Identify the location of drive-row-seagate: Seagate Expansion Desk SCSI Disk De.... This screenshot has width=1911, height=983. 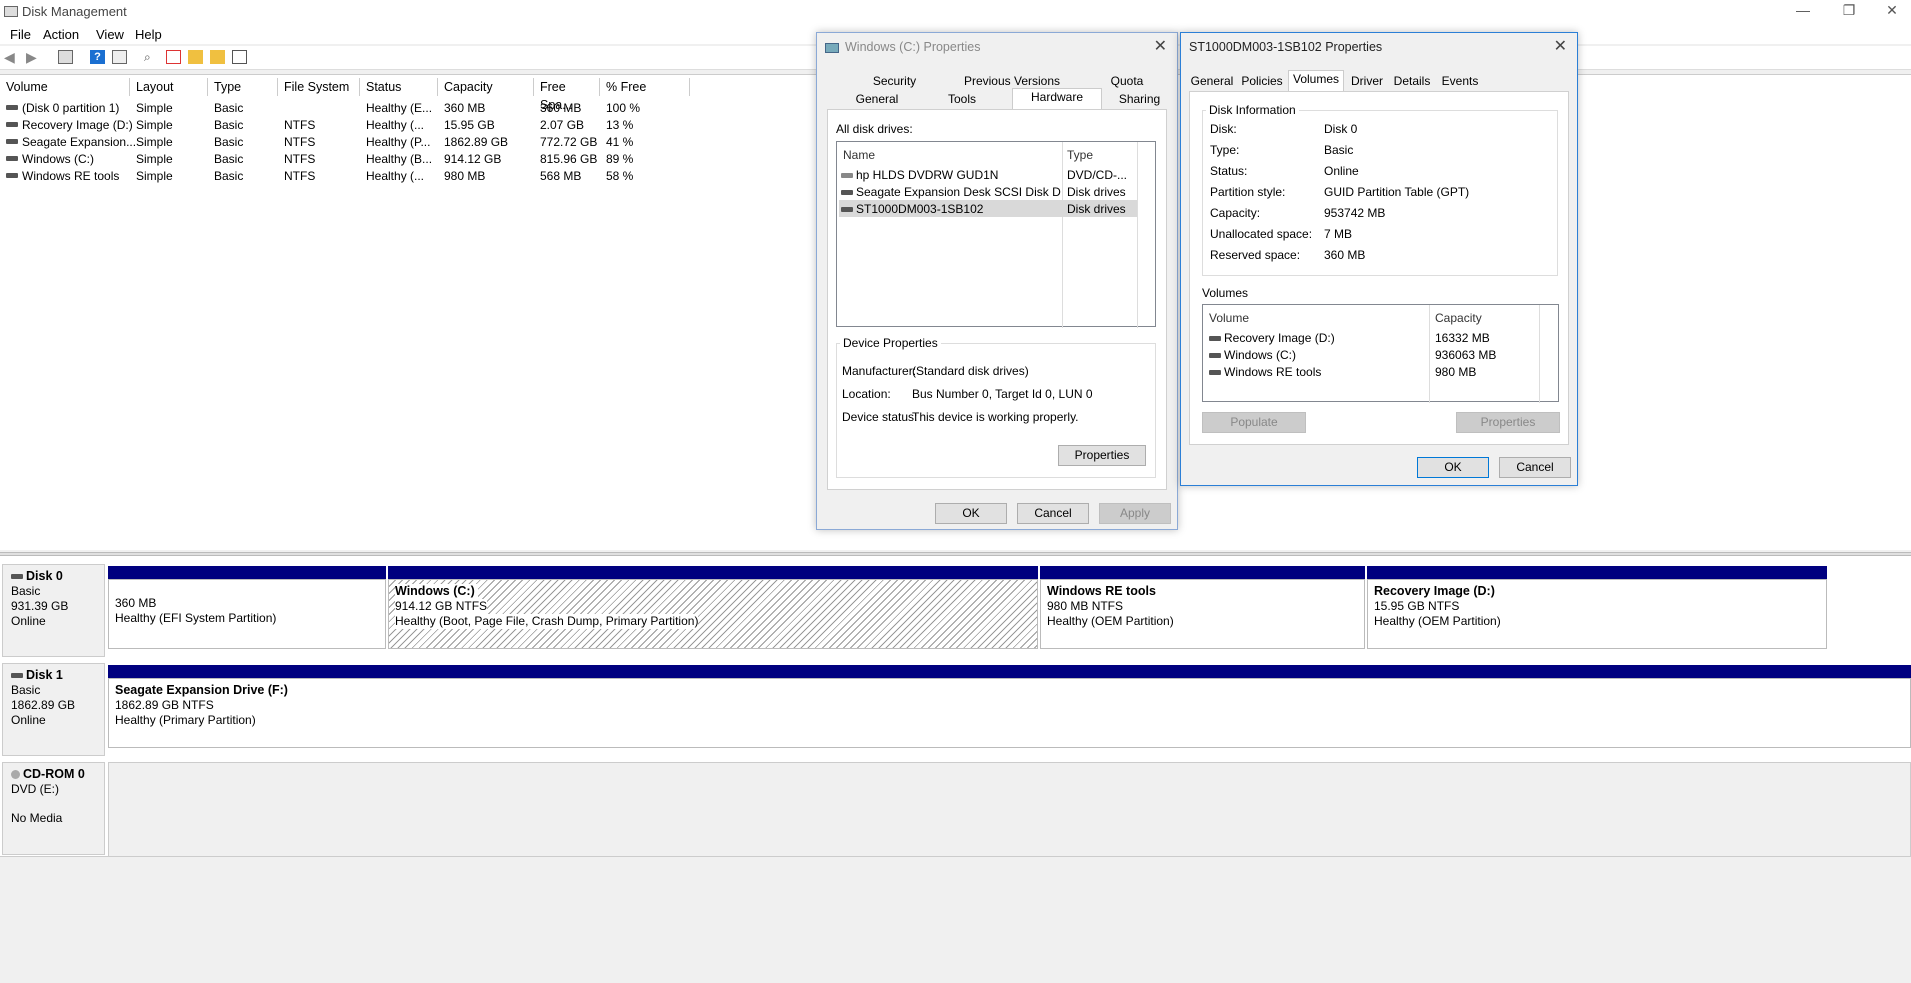
(951, 192).